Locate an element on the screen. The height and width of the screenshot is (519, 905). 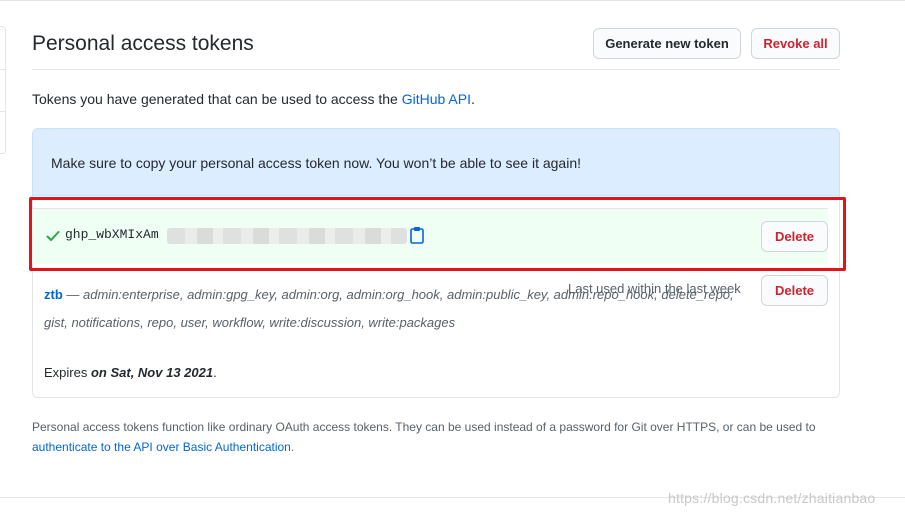
token-expires: Expires on Sat, Nov 13 2021. is located at coordinates (130, 372).